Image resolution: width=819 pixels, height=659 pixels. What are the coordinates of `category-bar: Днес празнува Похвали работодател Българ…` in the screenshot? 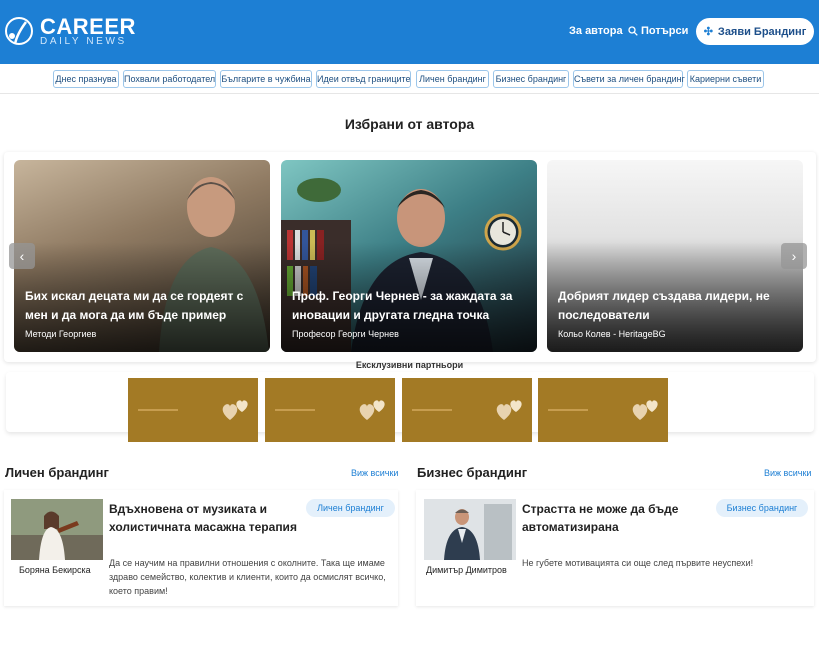 It's located at (409, 79).